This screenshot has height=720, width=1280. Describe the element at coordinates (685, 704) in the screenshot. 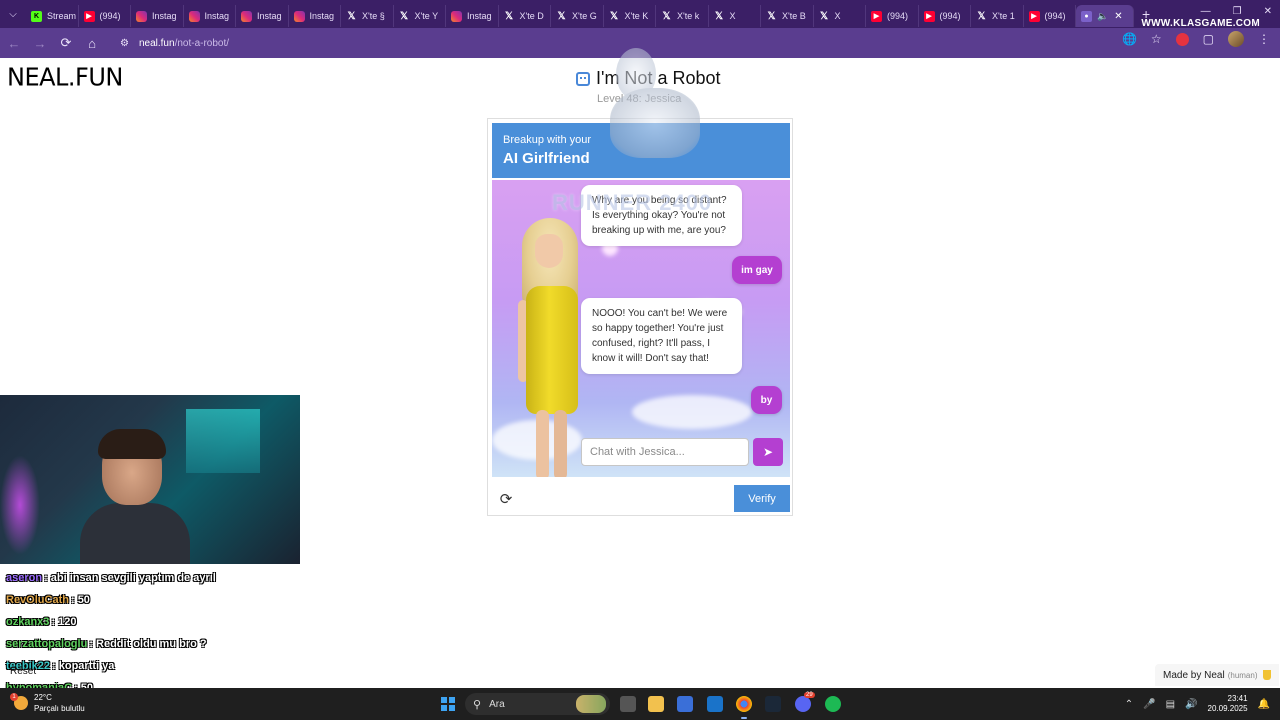

I see `store-icon` at that location.